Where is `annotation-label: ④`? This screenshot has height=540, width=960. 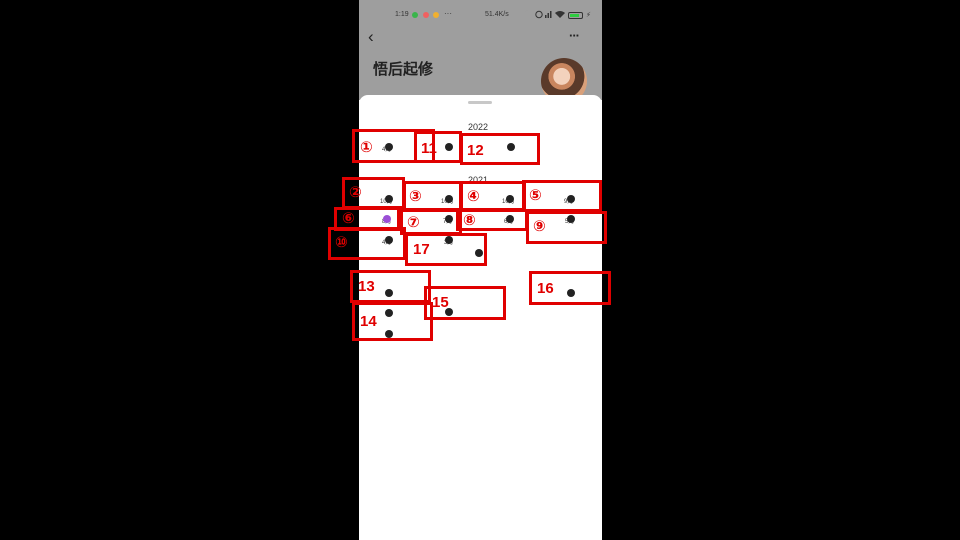 annotation-label: ④ is located at coordinates (473, 196).